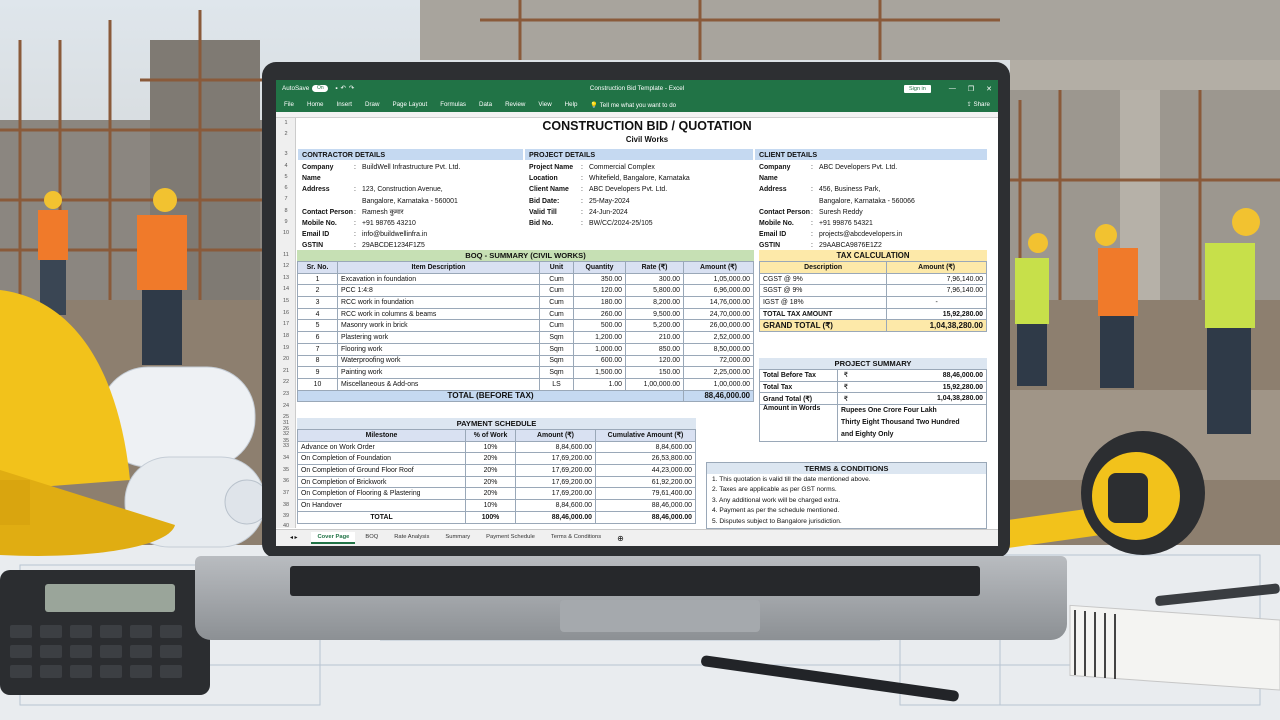 The width and height of the screenshot is (1280, 720). I want to click on redo-icon: ↷, so click(351, 88).